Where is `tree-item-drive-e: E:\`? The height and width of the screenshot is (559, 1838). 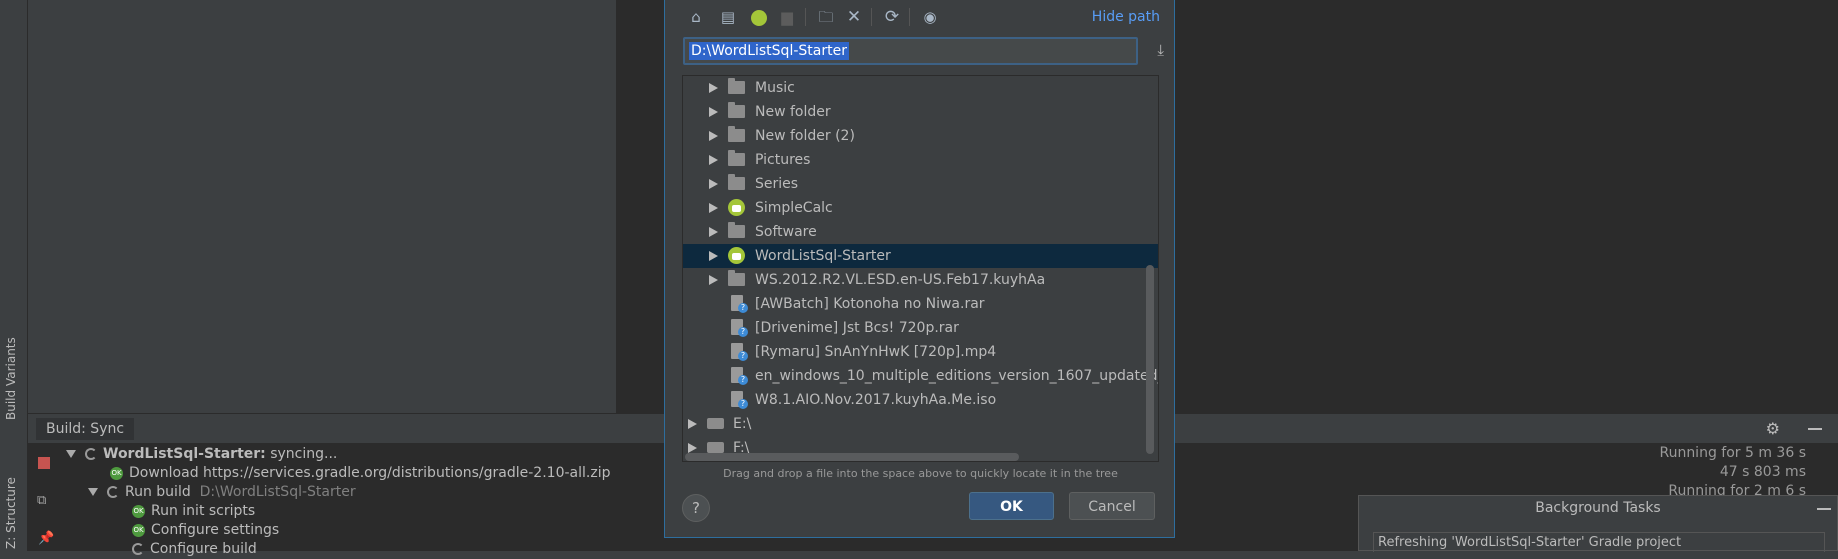 tree-item-drive-e: E:\ is located at coordinates (920, 424).